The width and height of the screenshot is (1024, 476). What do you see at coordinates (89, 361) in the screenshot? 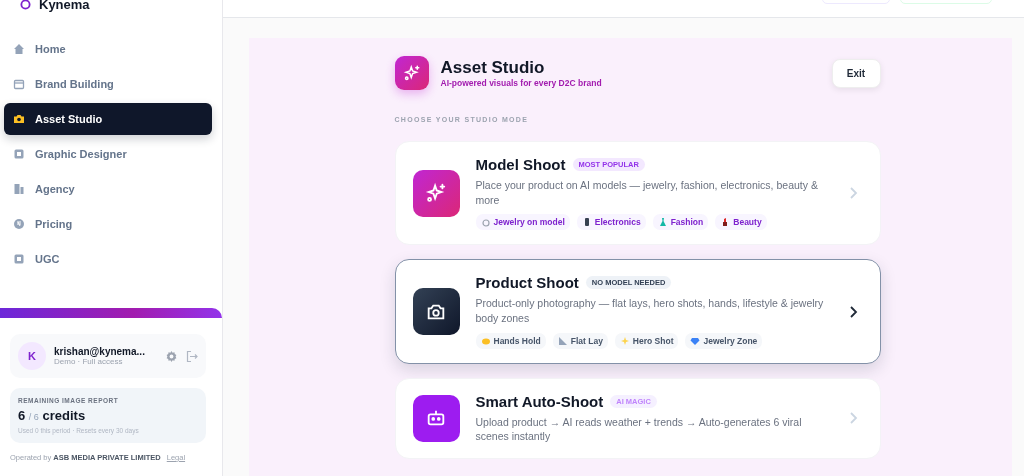
I see `user-plan: Demo · Full access` at bounding box center [89, 361].